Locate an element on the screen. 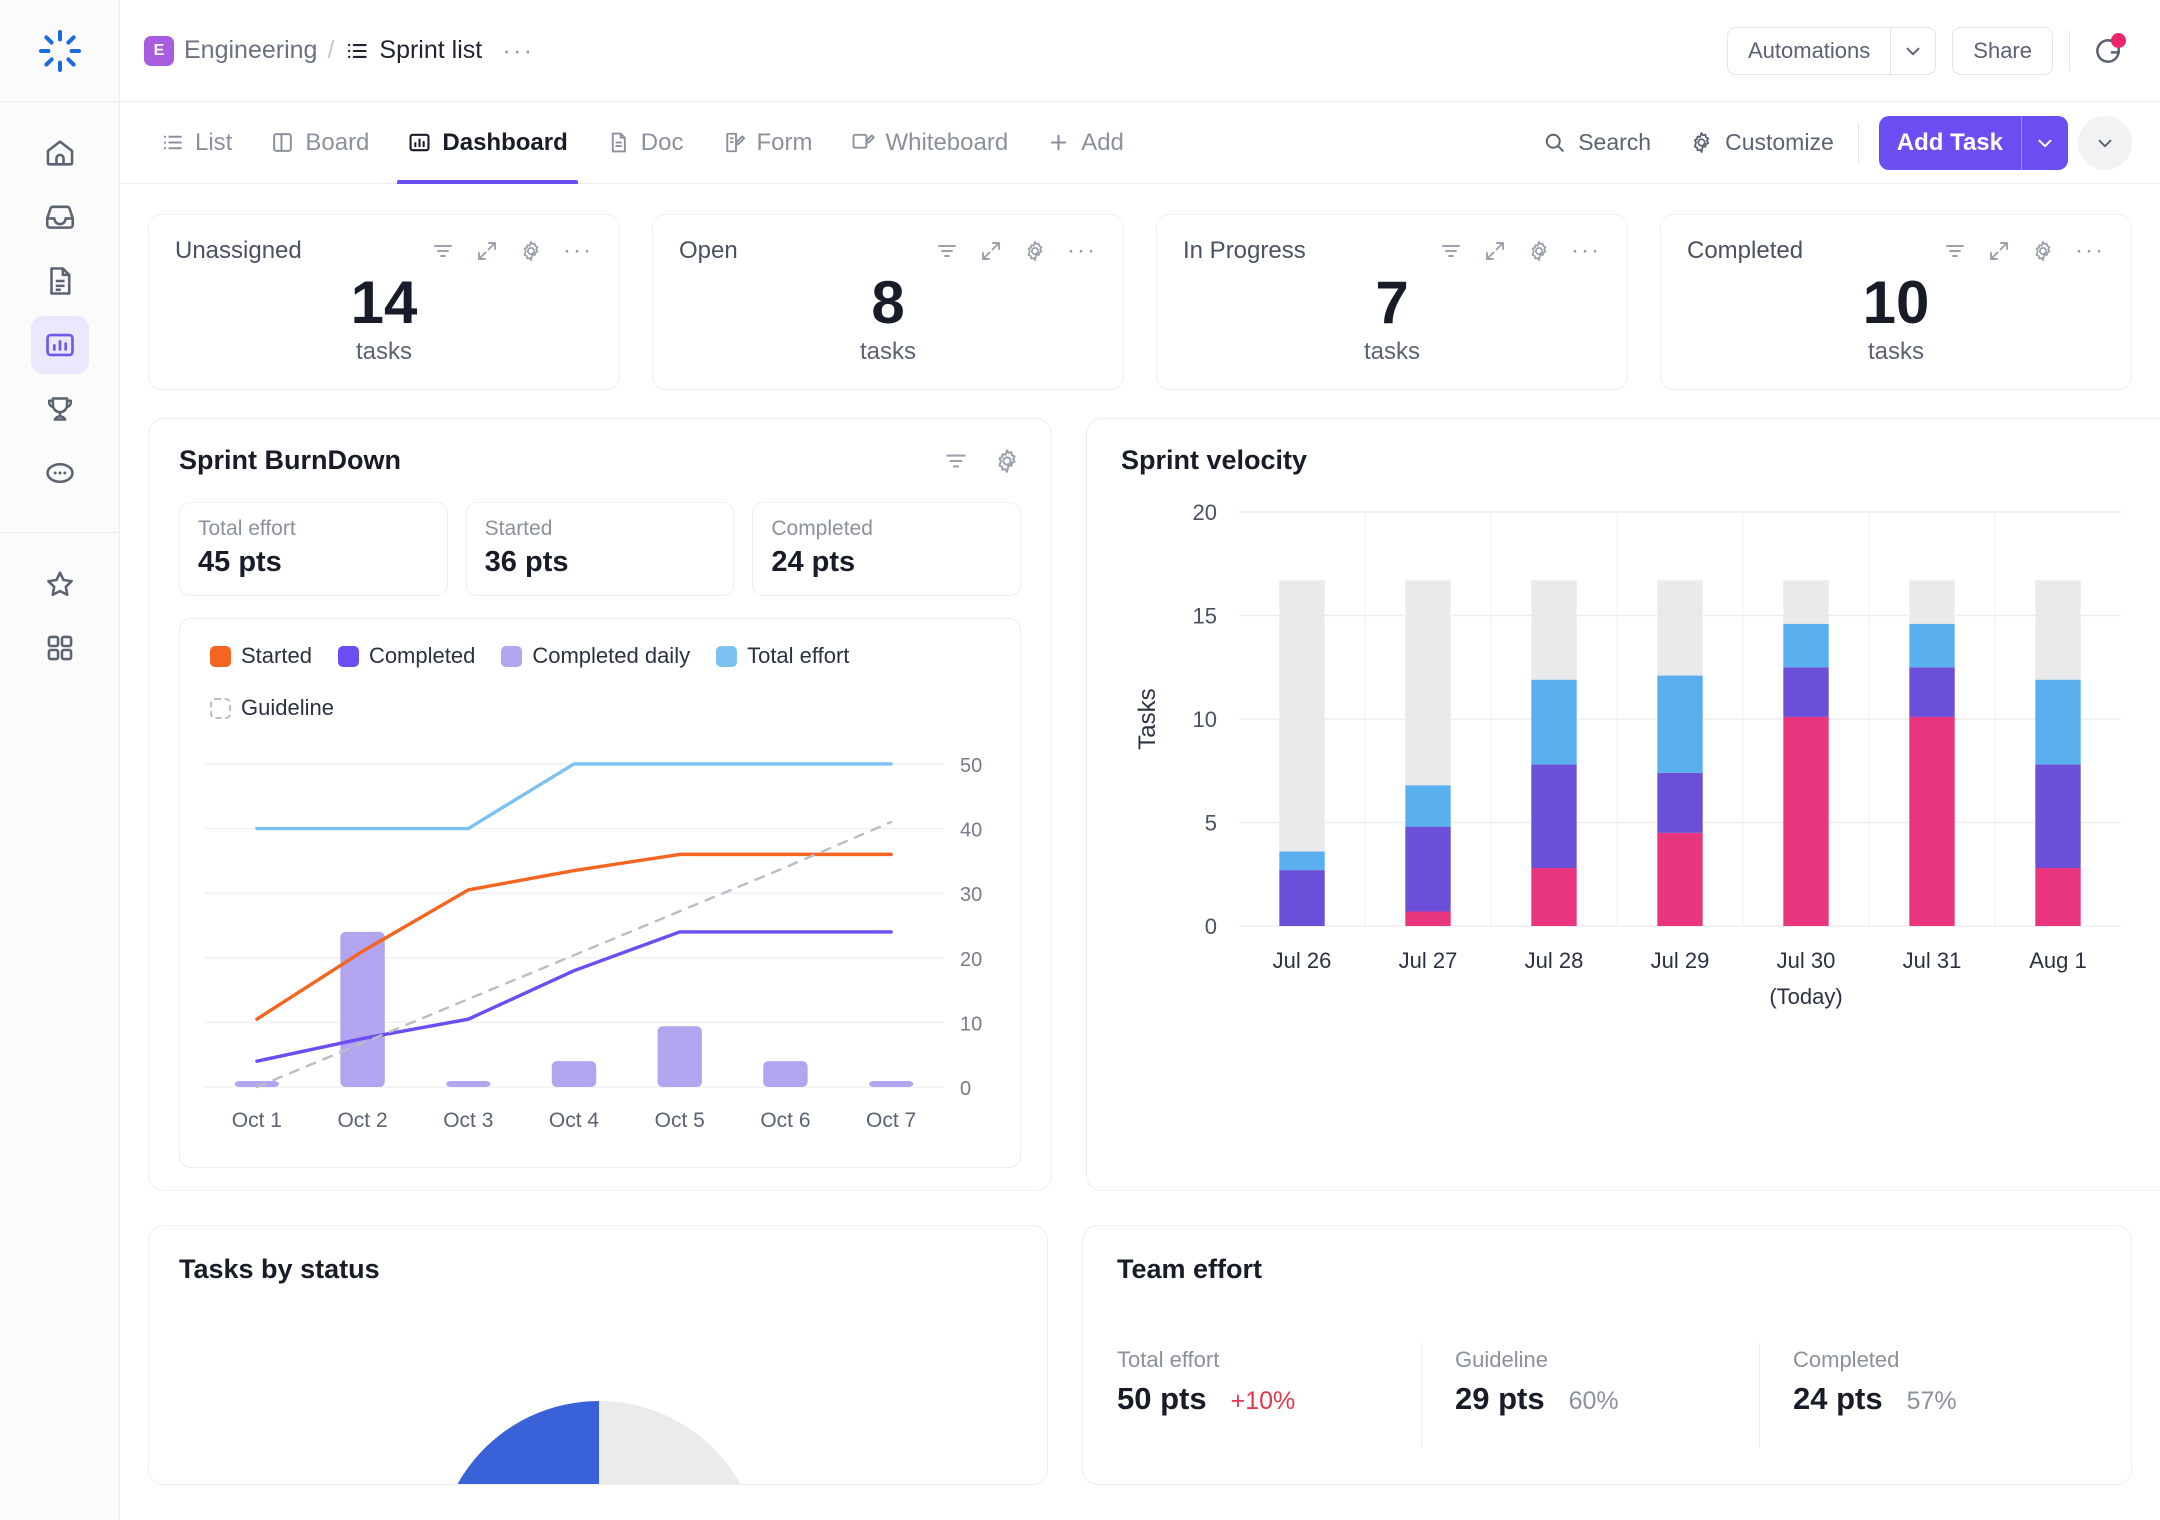 The width and height of the screenshot is (2160, 1520). sidebar-item-more is located at coordinates (60, 473).